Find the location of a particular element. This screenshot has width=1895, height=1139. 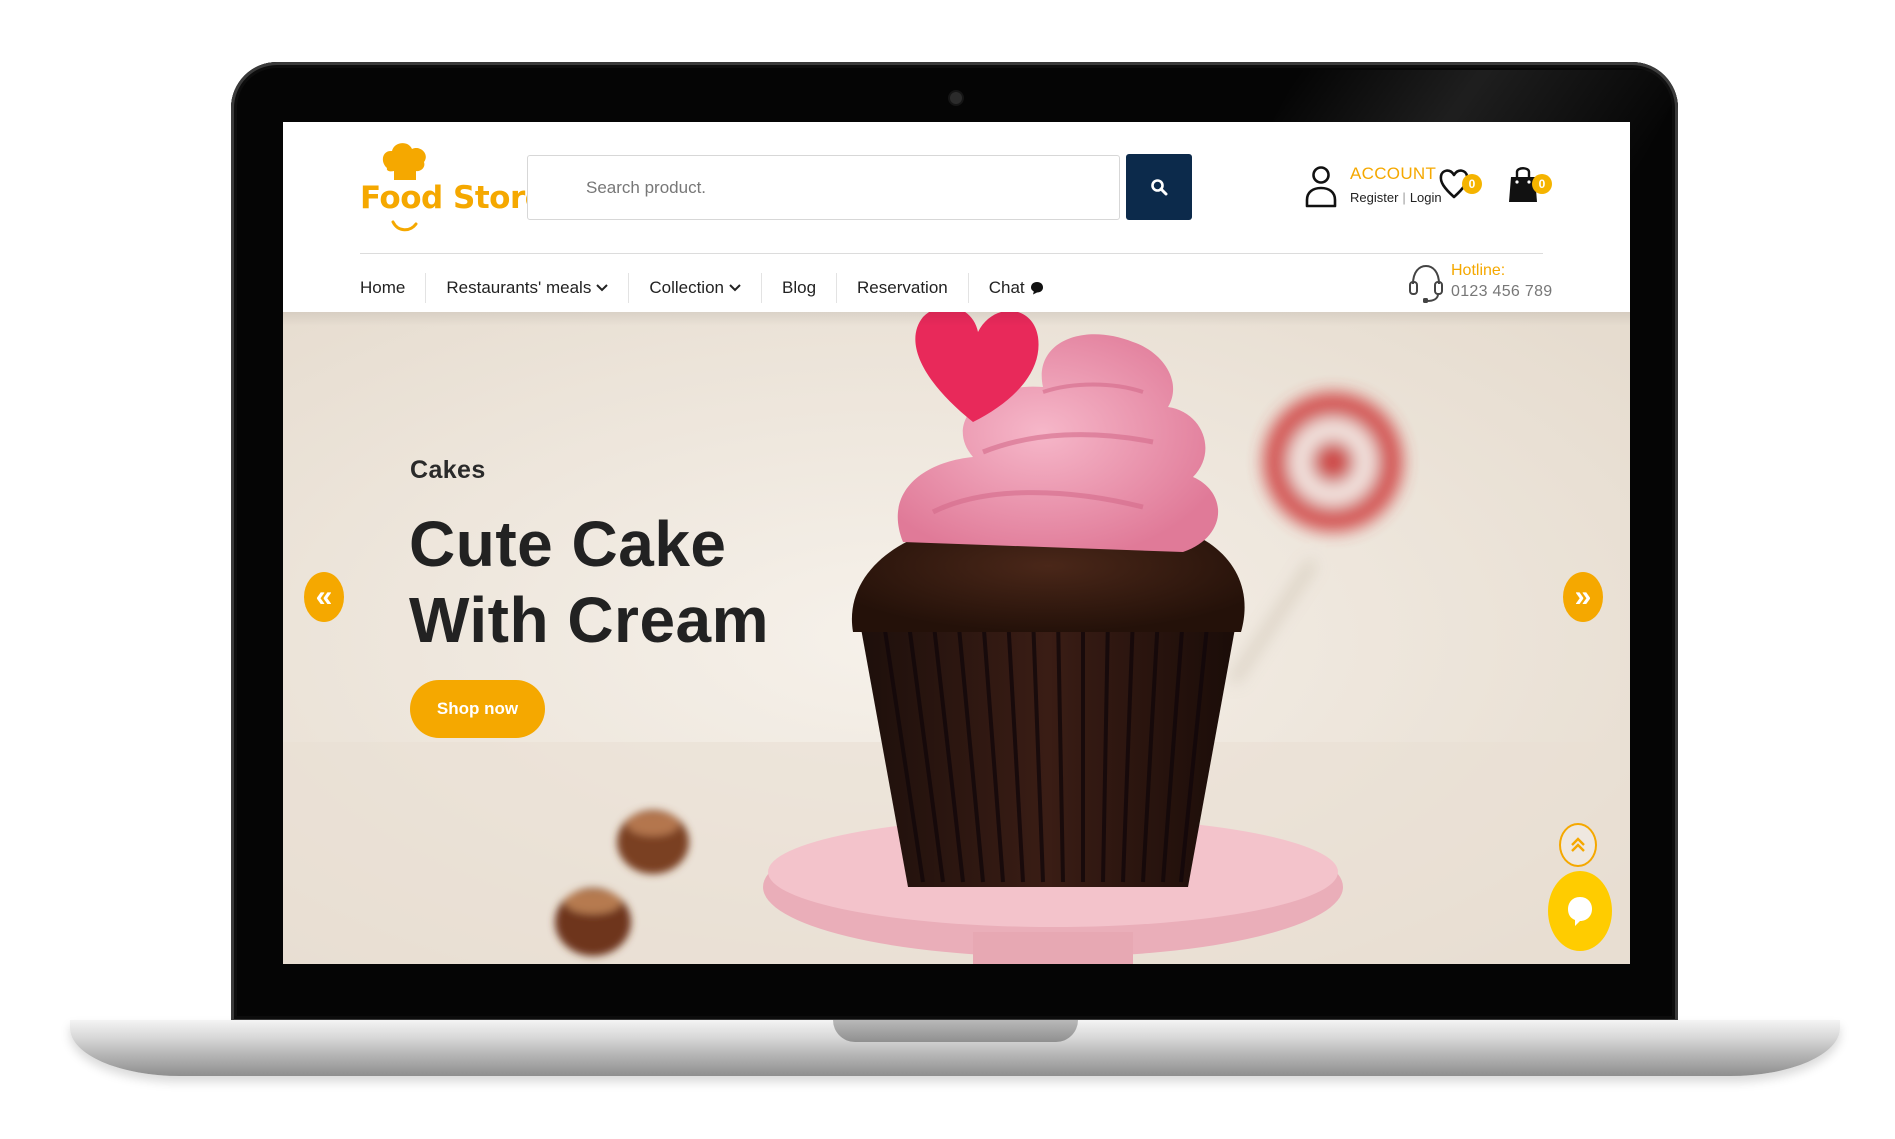

scroll-to-top-button is located at coordinates (1578, 845).